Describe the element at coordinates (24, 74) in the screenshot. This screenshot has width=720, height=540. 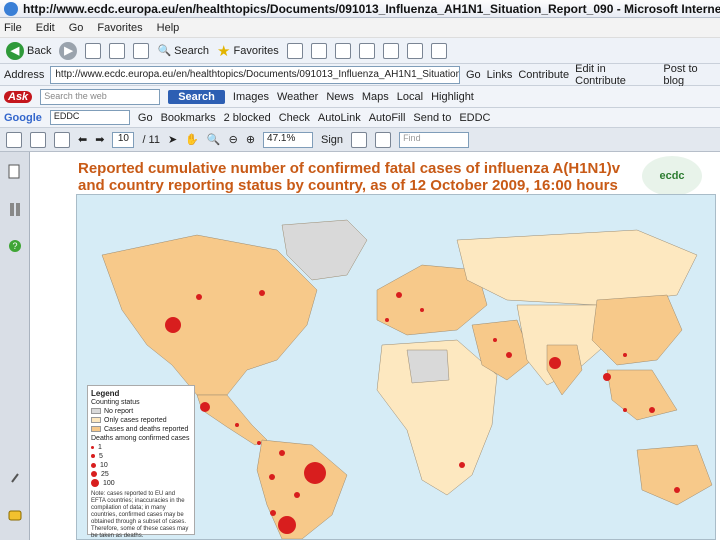
I see `address-label: Address` at that location.